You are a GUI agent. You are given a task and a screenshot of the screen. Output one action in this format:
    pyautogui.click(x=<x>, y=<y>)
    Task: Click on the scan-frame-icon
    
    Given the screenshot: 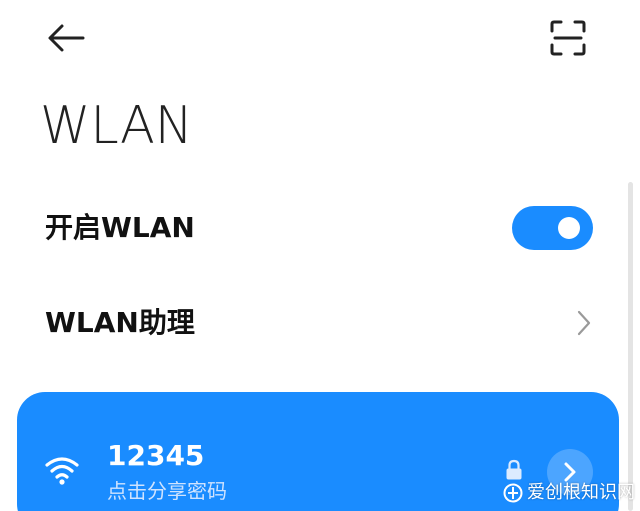 What is the action you would take?
    pyautogui.click(x=568, y=38)
    